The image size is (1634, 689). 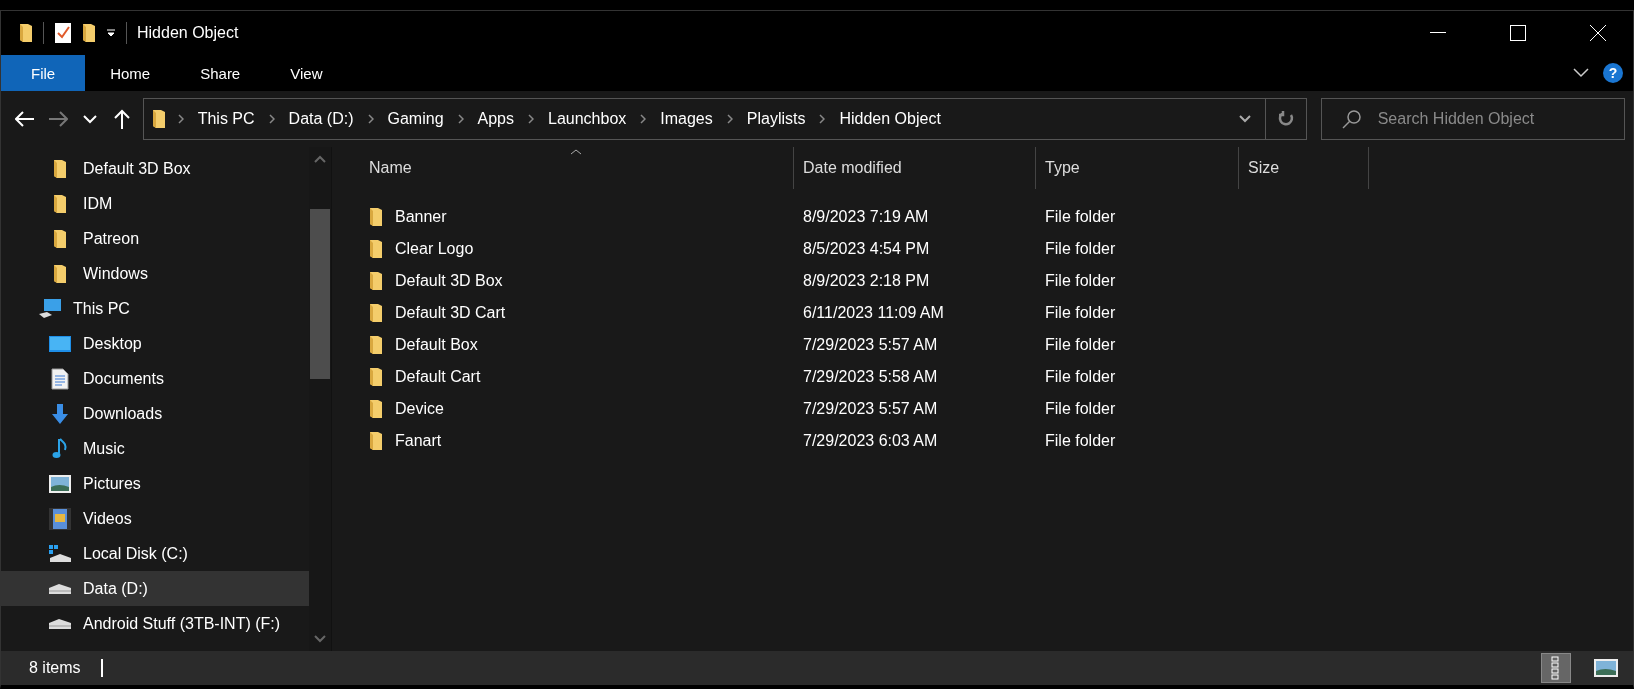 What do you see at coordinates (50, 308) in the screenshot?
I see `computer-icon` at bounding box center [50, 308].